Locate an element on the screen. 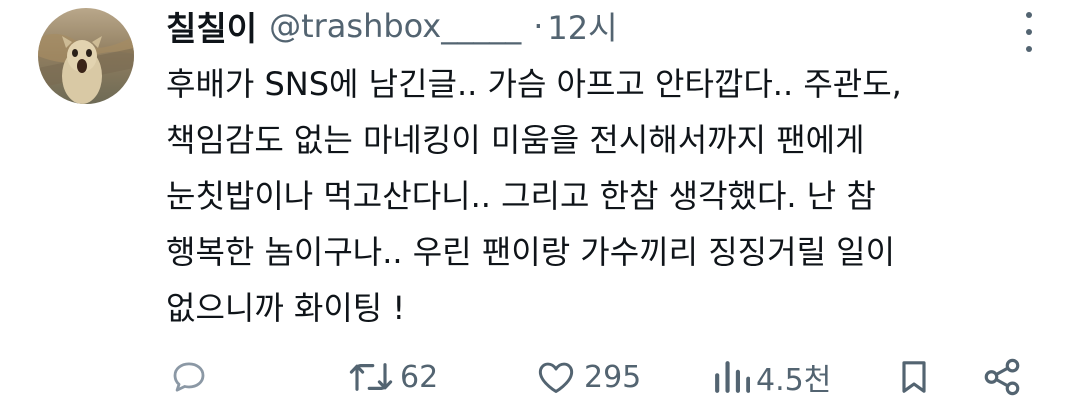  heart-icon is located at coordinates (556, 378).